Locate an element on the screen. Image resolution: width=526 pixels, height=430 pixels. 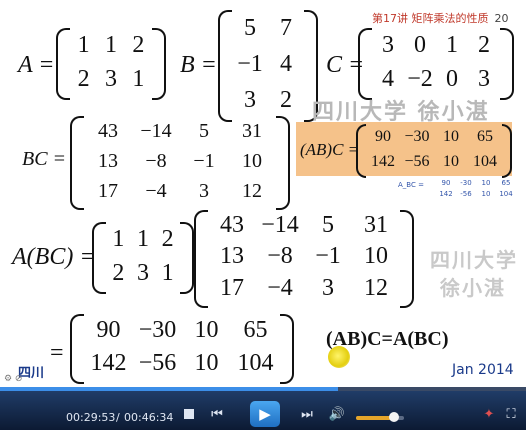
previous-icon: ⏮ is located at coordinates (217, 414).